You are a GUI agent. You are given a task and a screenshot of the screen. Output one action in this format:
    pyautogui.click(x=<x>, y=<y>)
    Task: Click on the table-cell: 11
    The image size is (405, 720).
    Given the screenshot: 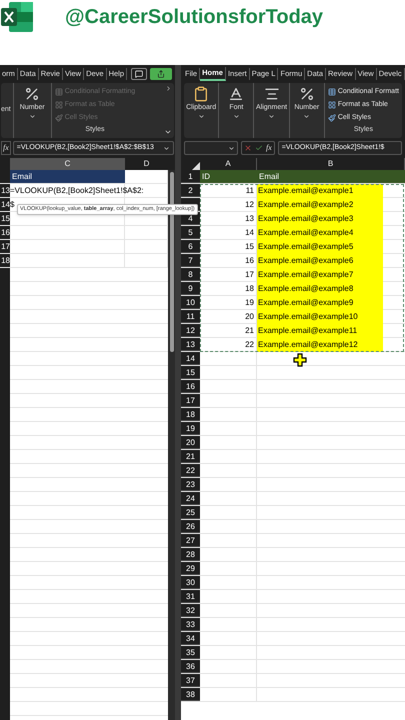 What is the action you would take?
    pyautogui.click(x=250, y=190)
    